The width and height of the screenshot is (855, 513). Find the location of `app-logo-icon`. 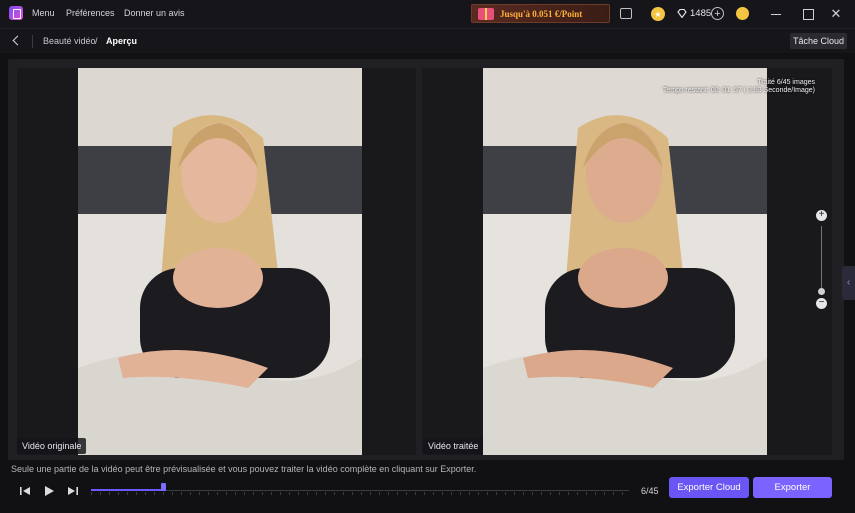

app-logo-icon is located at coordinates (16, 13).